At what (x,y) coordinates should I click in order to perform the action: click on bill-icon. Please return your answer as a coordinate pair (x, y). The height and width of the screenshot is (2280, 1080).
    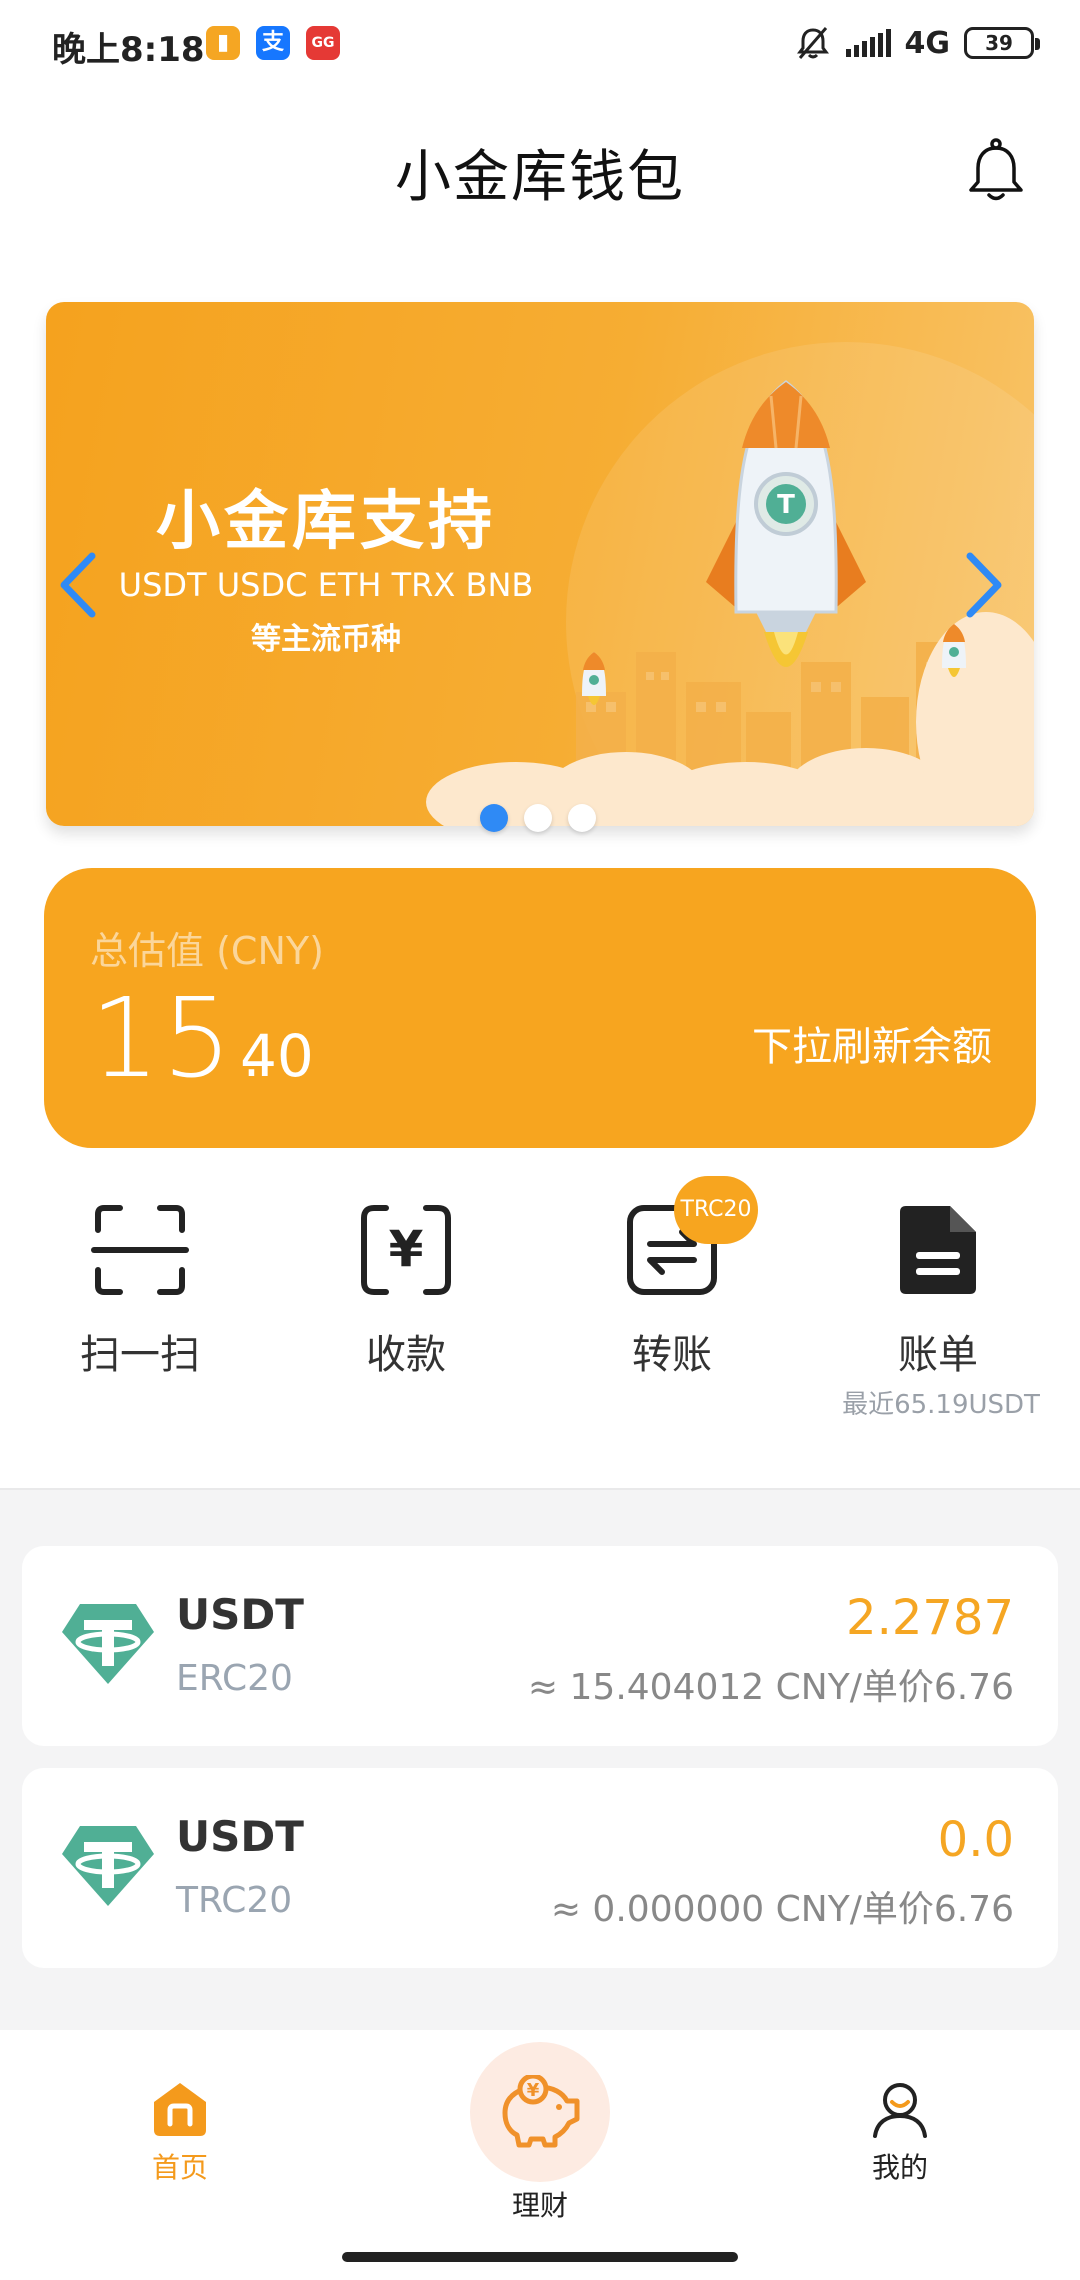
    Looking at the image, I should click on (938, 1250).